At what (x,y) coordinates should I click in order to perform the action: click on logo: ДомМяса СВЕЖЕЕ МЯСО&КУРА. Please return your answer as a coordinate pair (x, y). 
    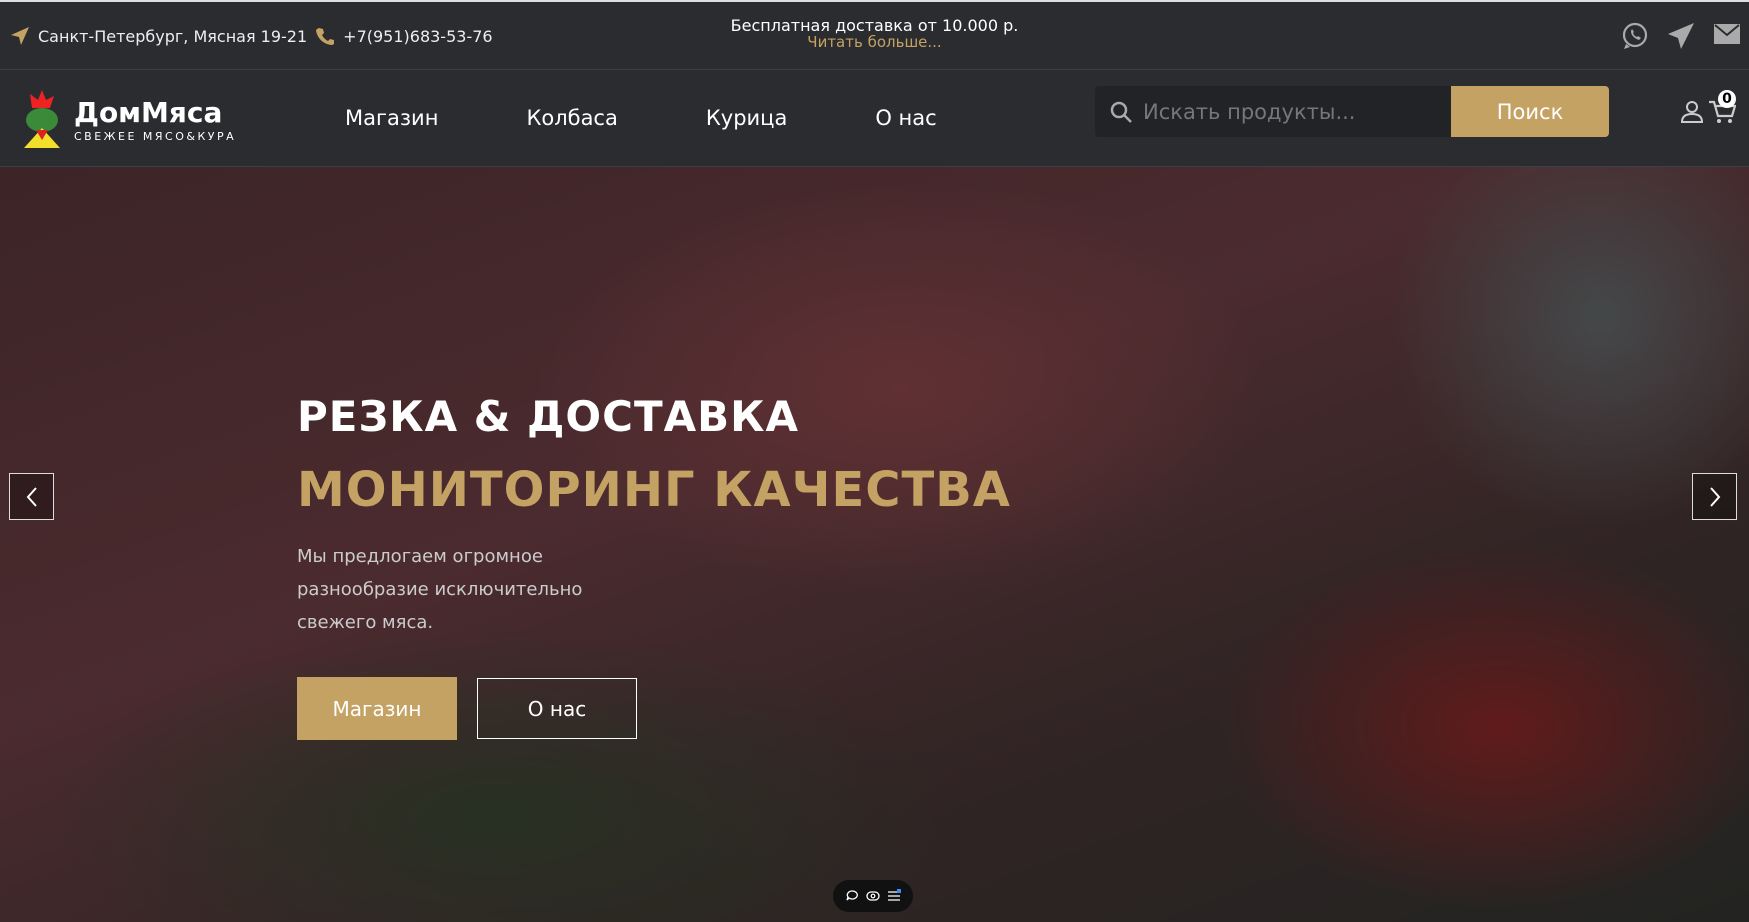
    Looking at the image, I should click on (128, 120).